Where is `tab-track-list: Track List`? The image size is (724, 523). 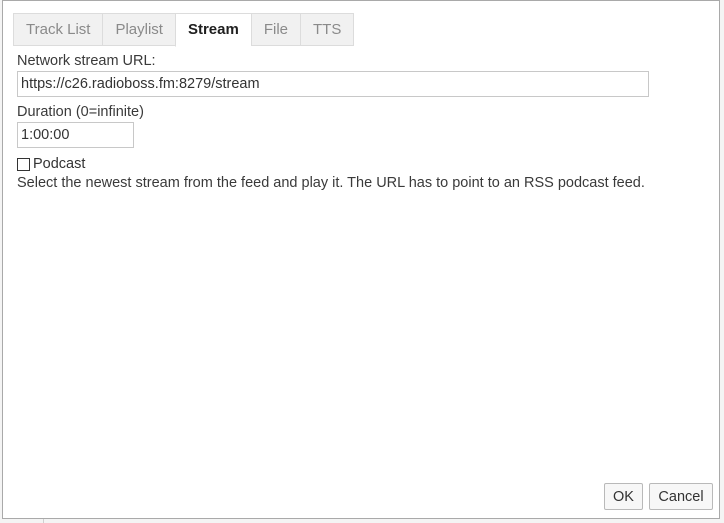 tab-track-list: Track List is located at coordinates (58, 29).